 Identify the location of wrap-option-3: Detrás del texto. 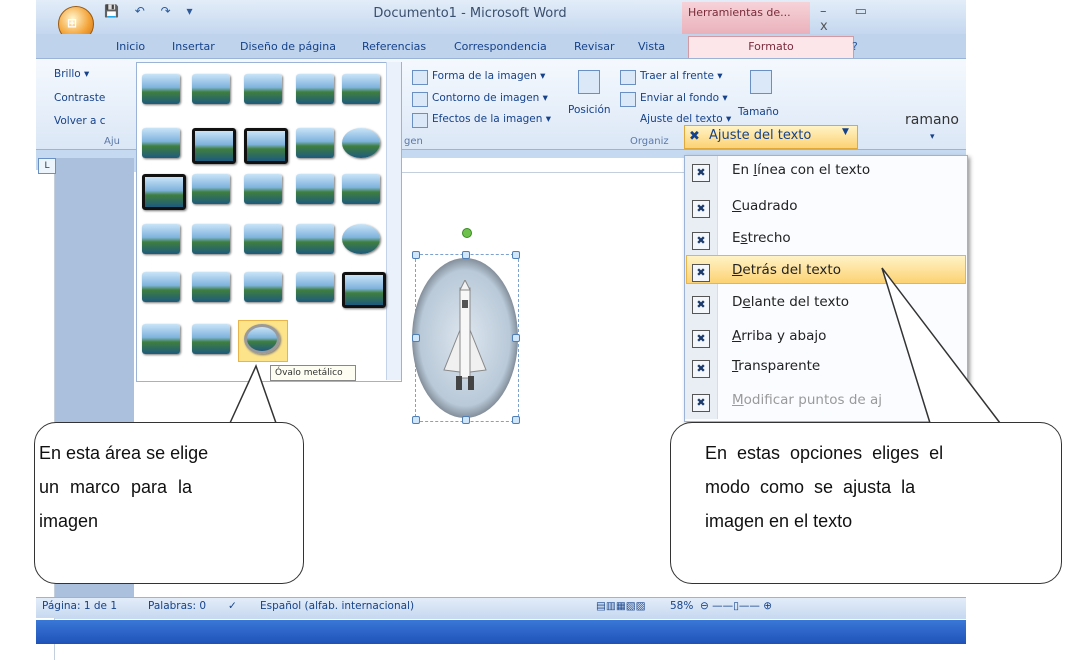
(786, 270).